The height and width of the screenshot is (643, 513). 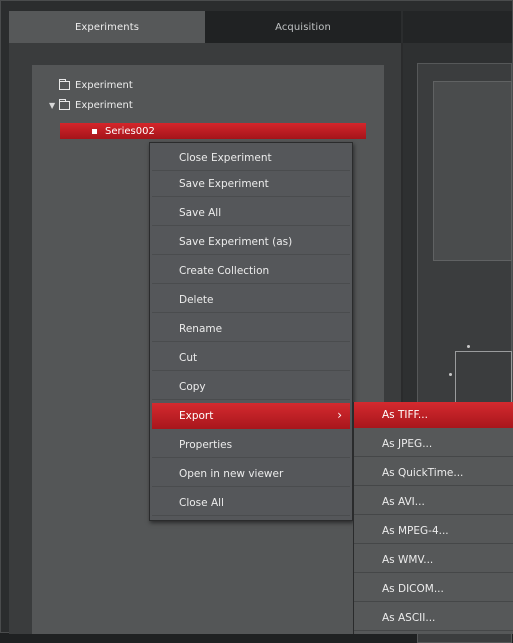 What do you see at coordinates (251, 329) in the screenshot?
I see `menu-item-rename: Rename` at bounding box center [251, 329].